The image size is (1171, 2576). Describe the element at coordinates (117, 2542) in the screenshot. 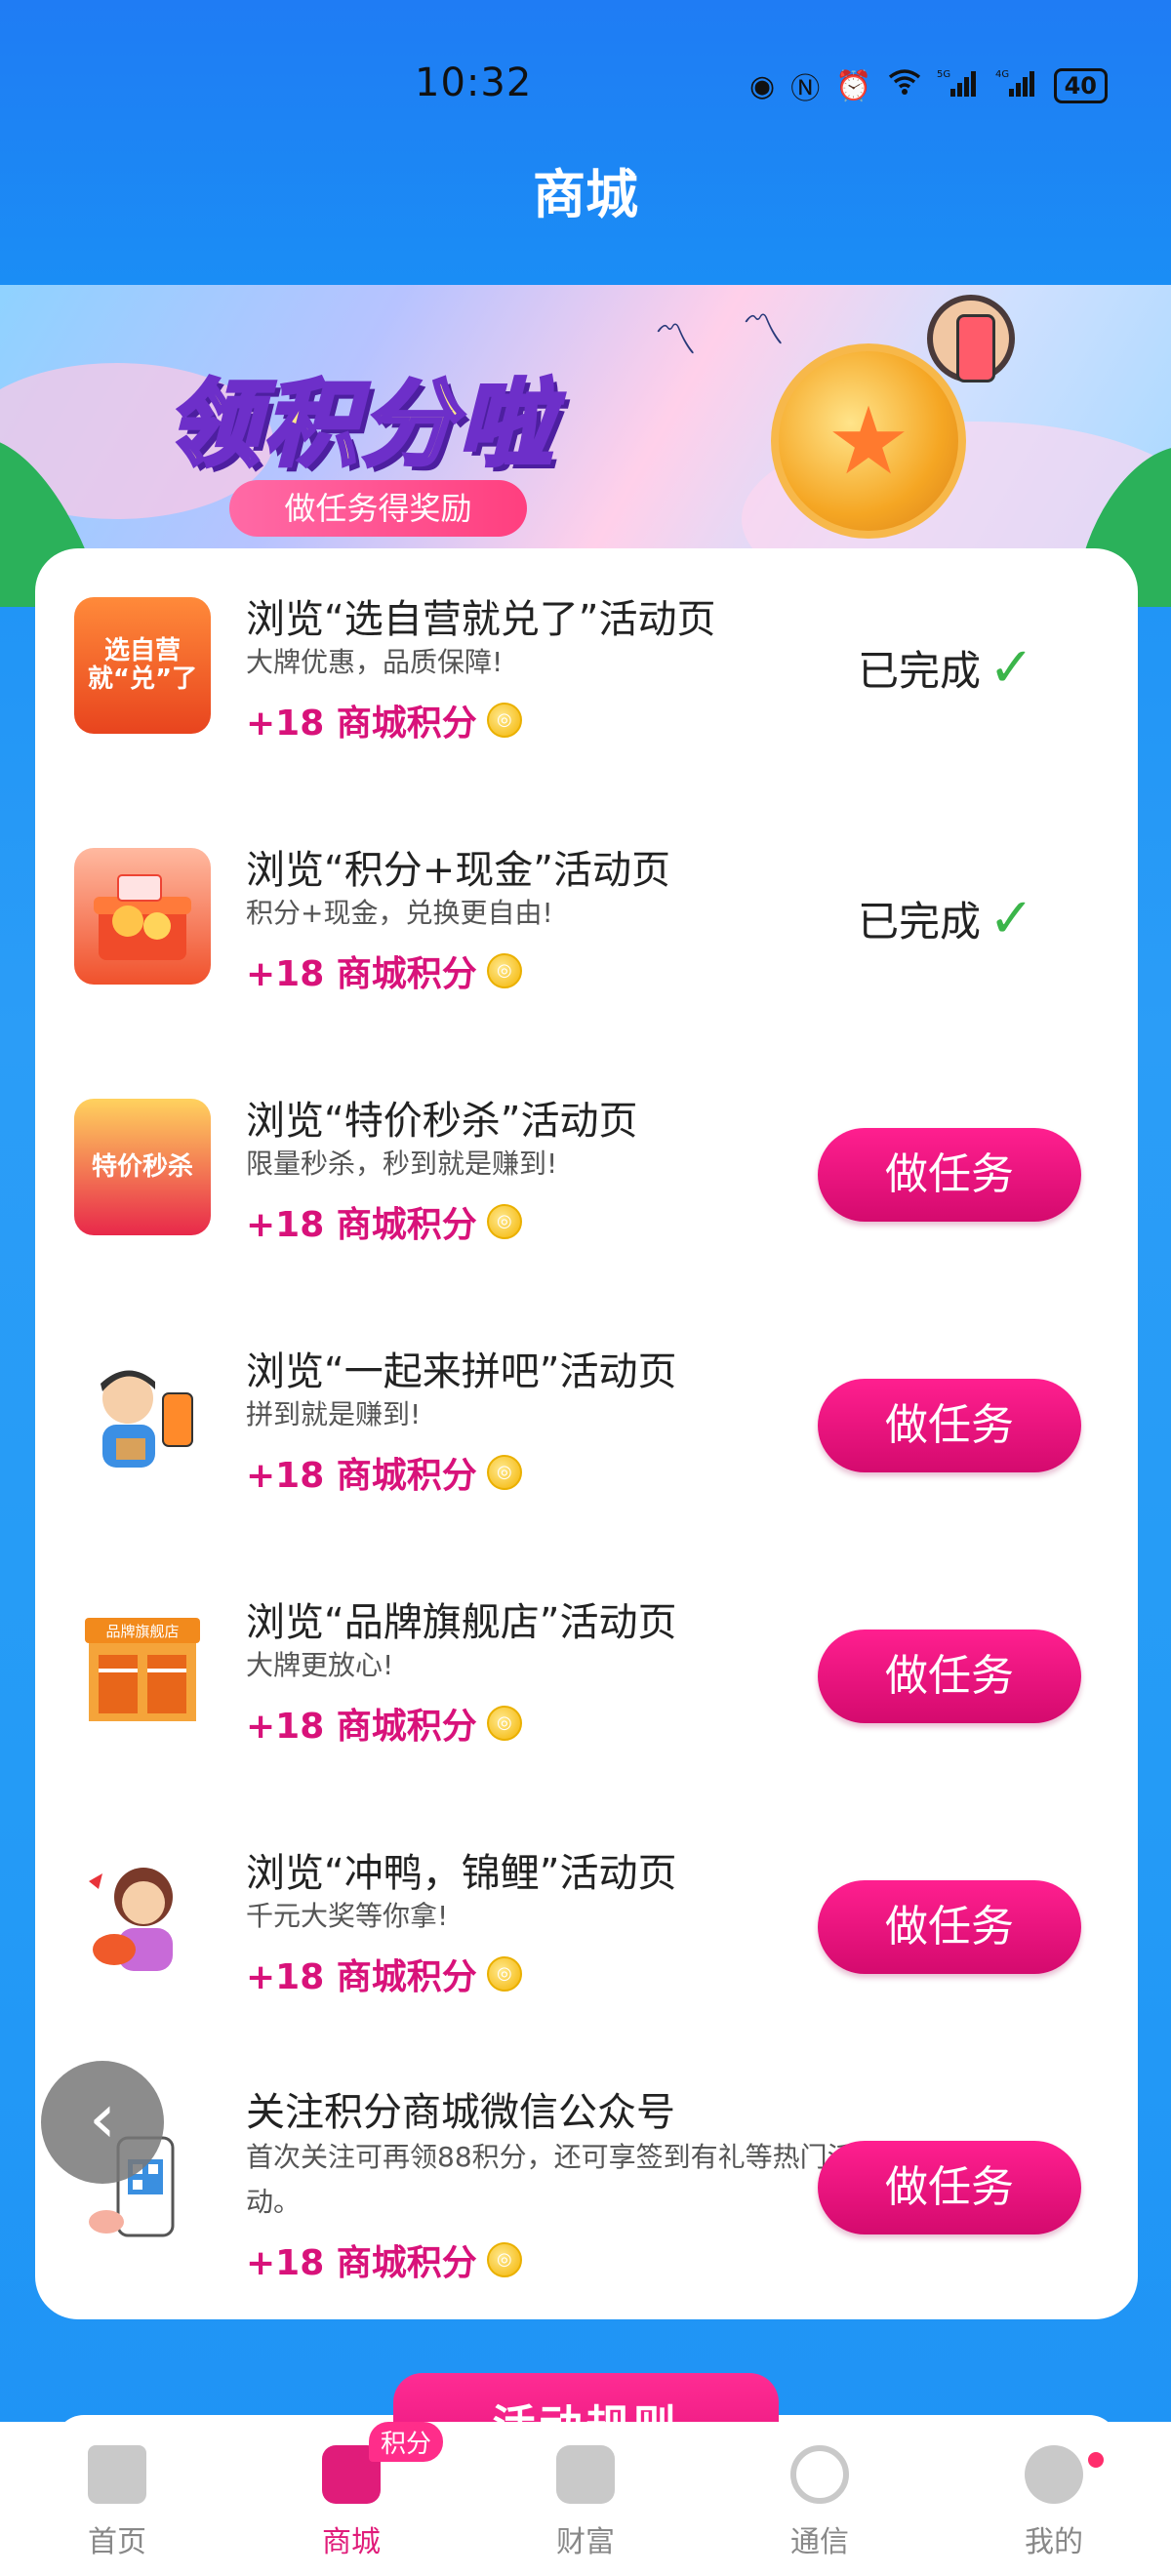

I see `nav-label: 首页` at that location.